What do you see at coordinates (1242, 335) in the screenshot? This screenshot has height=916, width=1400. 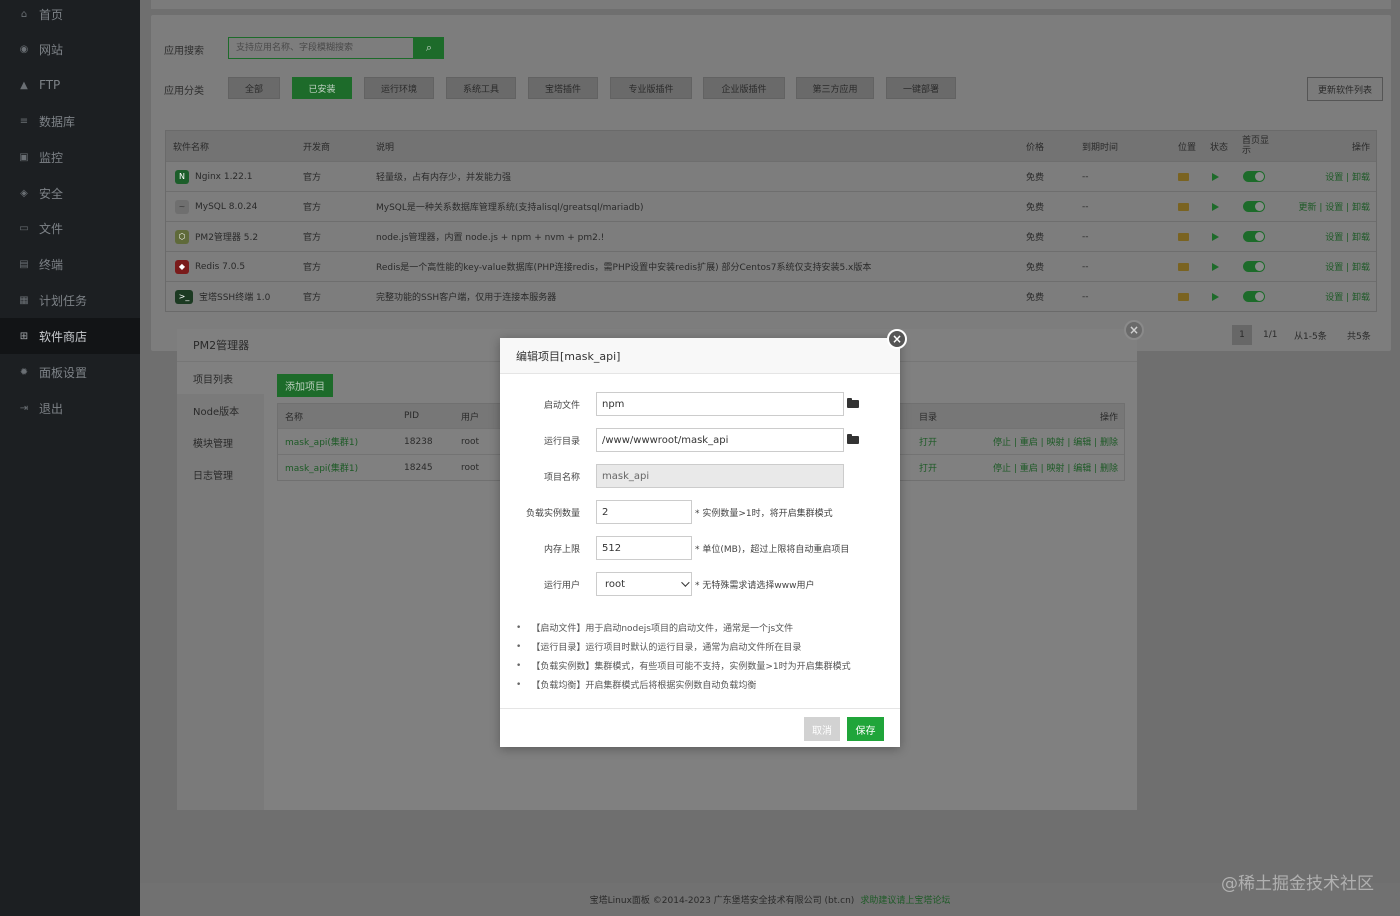 I see `pager-current: 1` at bounding box center [1242, 335].